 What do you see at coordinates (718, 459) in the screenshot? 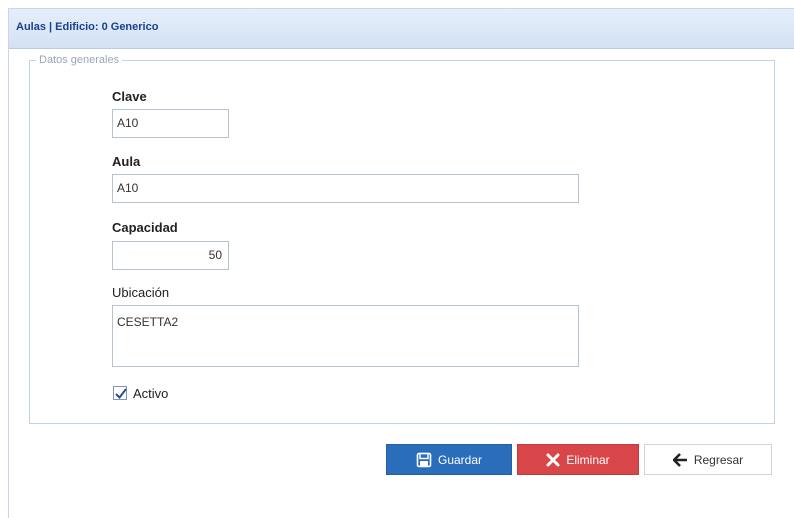
I see `back-button-label: Regresar` at bounding box center [718, 459].